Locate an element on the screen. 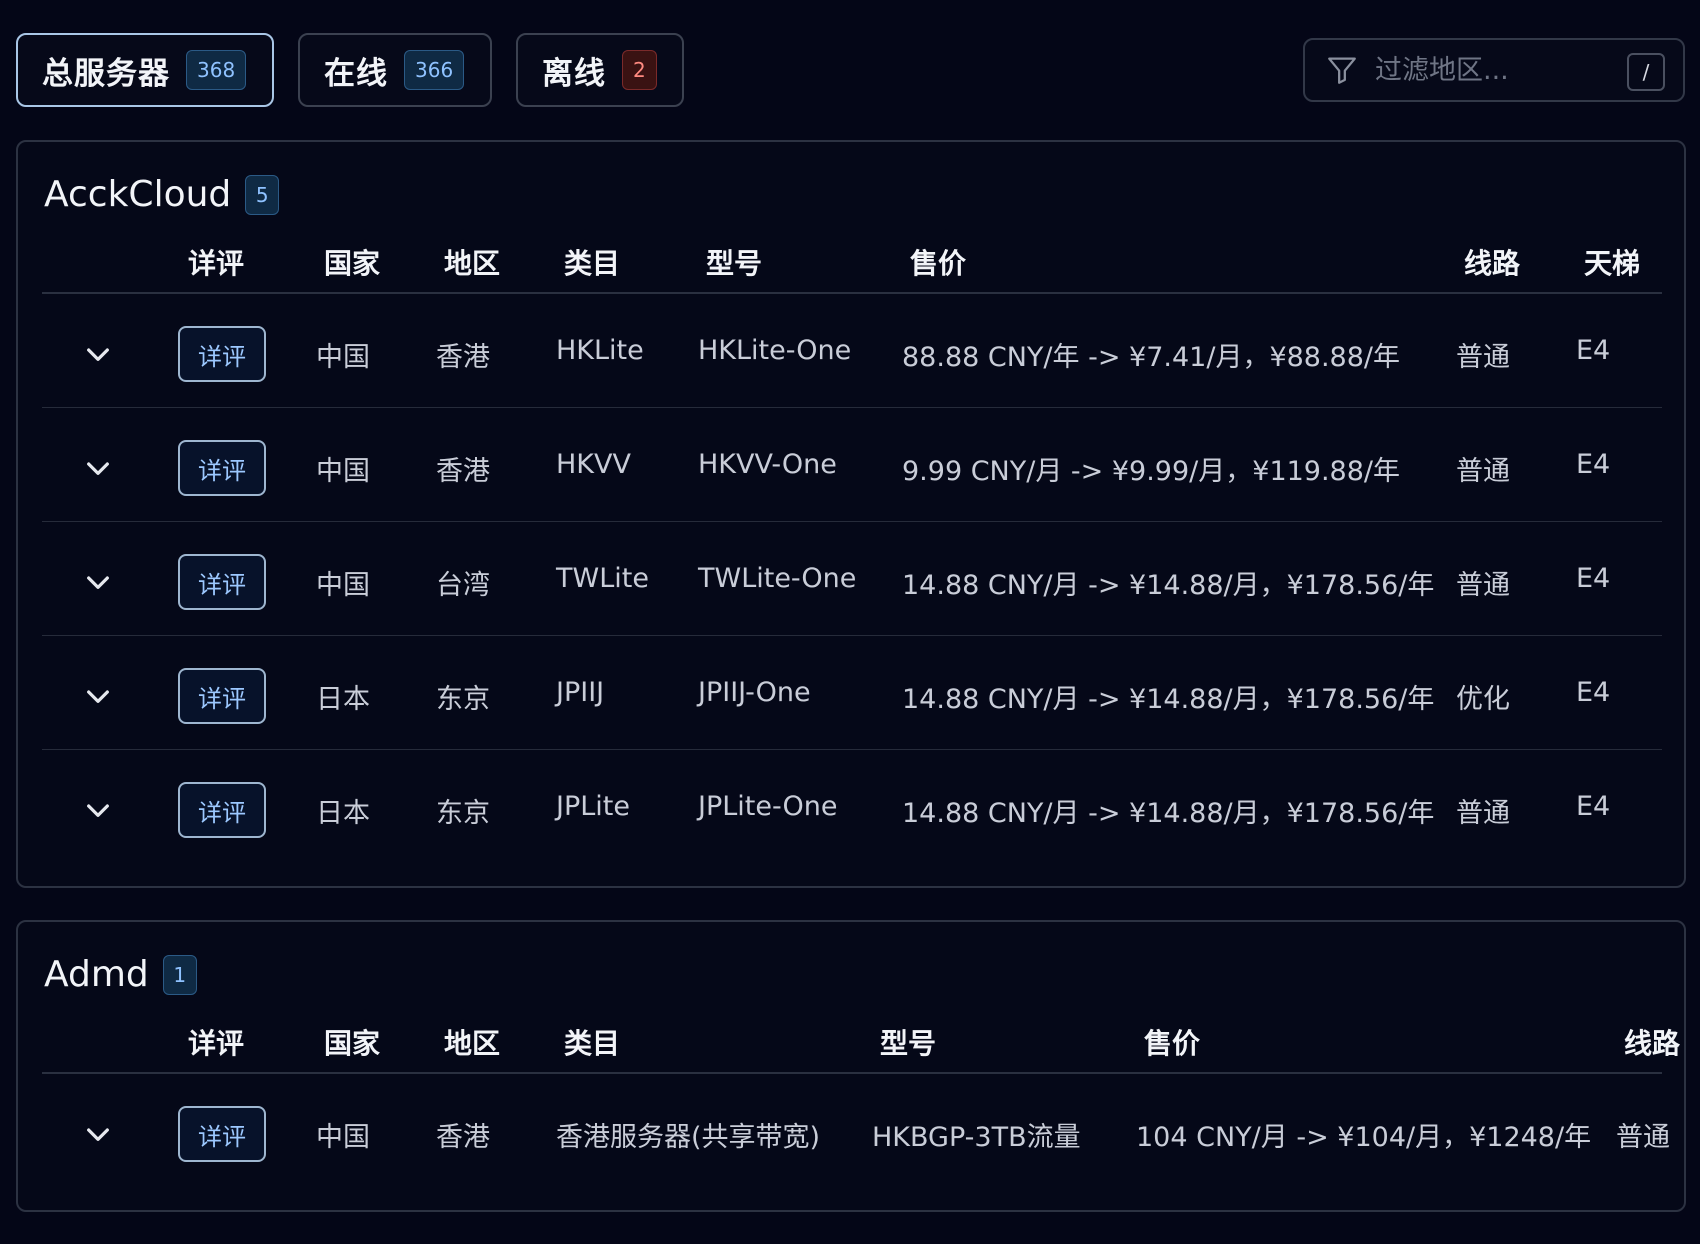  filter-icon is located at coordinates (1342, 70).